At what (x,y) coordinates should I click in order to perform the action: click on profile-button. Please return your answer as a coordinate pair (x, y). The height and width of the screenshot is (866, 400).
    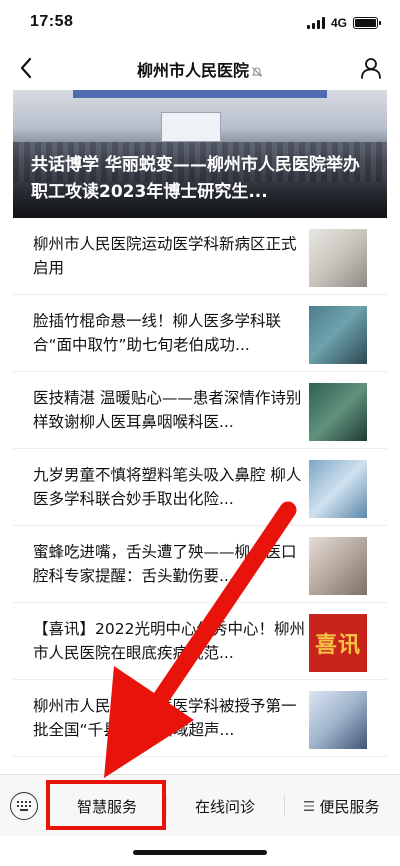
    Looking at the image, I should click on (371, 68).